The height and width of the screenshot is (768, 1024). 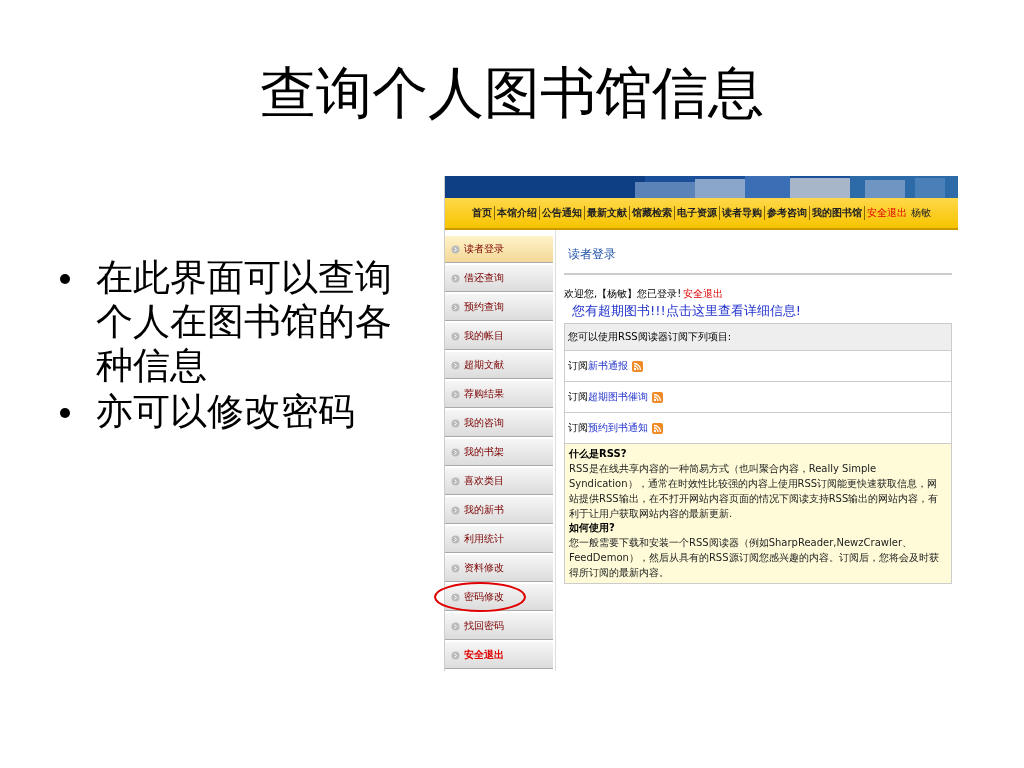 What do you see at coordinates (499, 539) in the screenshot?
I see `sidebar-item: 利用统计` at bounding box center [499, 539].